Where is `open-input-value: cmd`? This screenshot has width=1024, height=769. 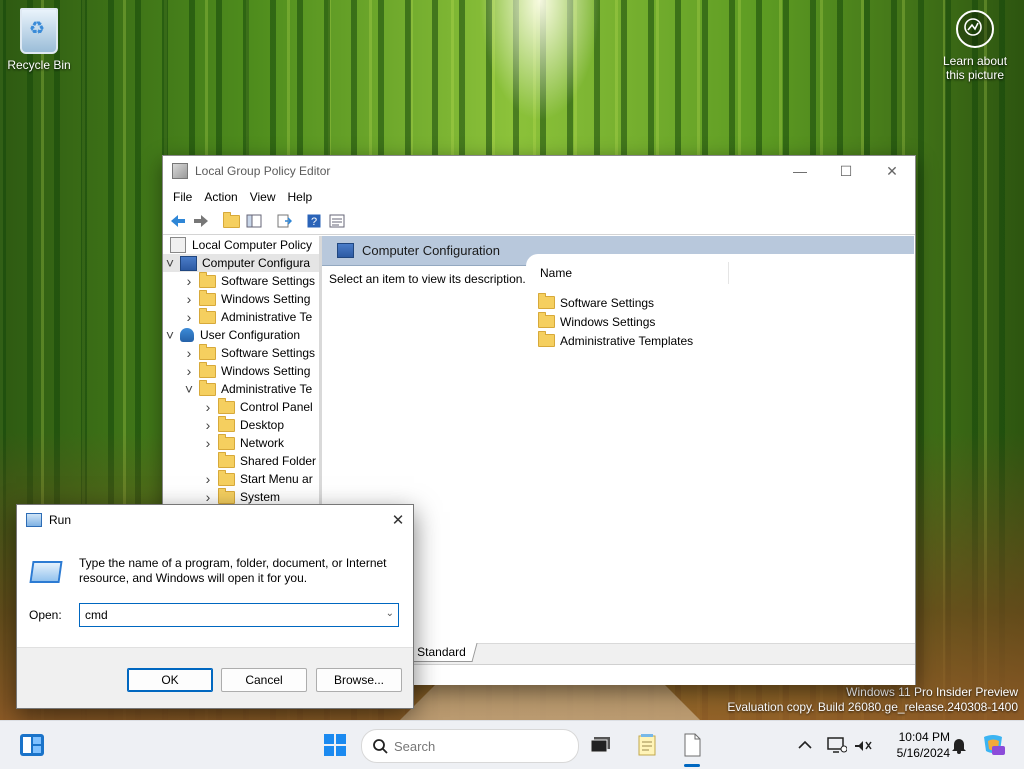
open-input-value: cmd is located at coordinates (96, 615).